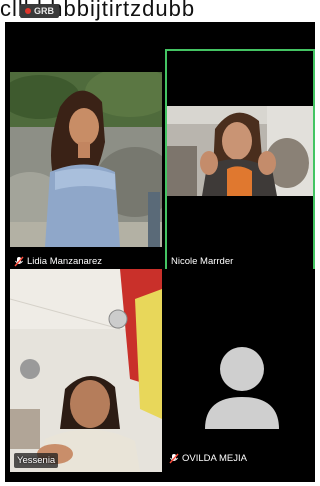 The height and width of the screenshot is (486, 320). I want to click on participant-name: Yessenia, so click(36, 460).